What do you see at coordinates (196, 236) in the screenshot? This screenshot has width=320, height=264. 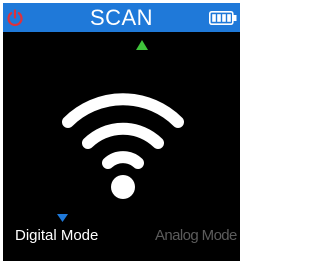 I see `analog-mode-option: Analog Mode` at bounding box center [196, 236].